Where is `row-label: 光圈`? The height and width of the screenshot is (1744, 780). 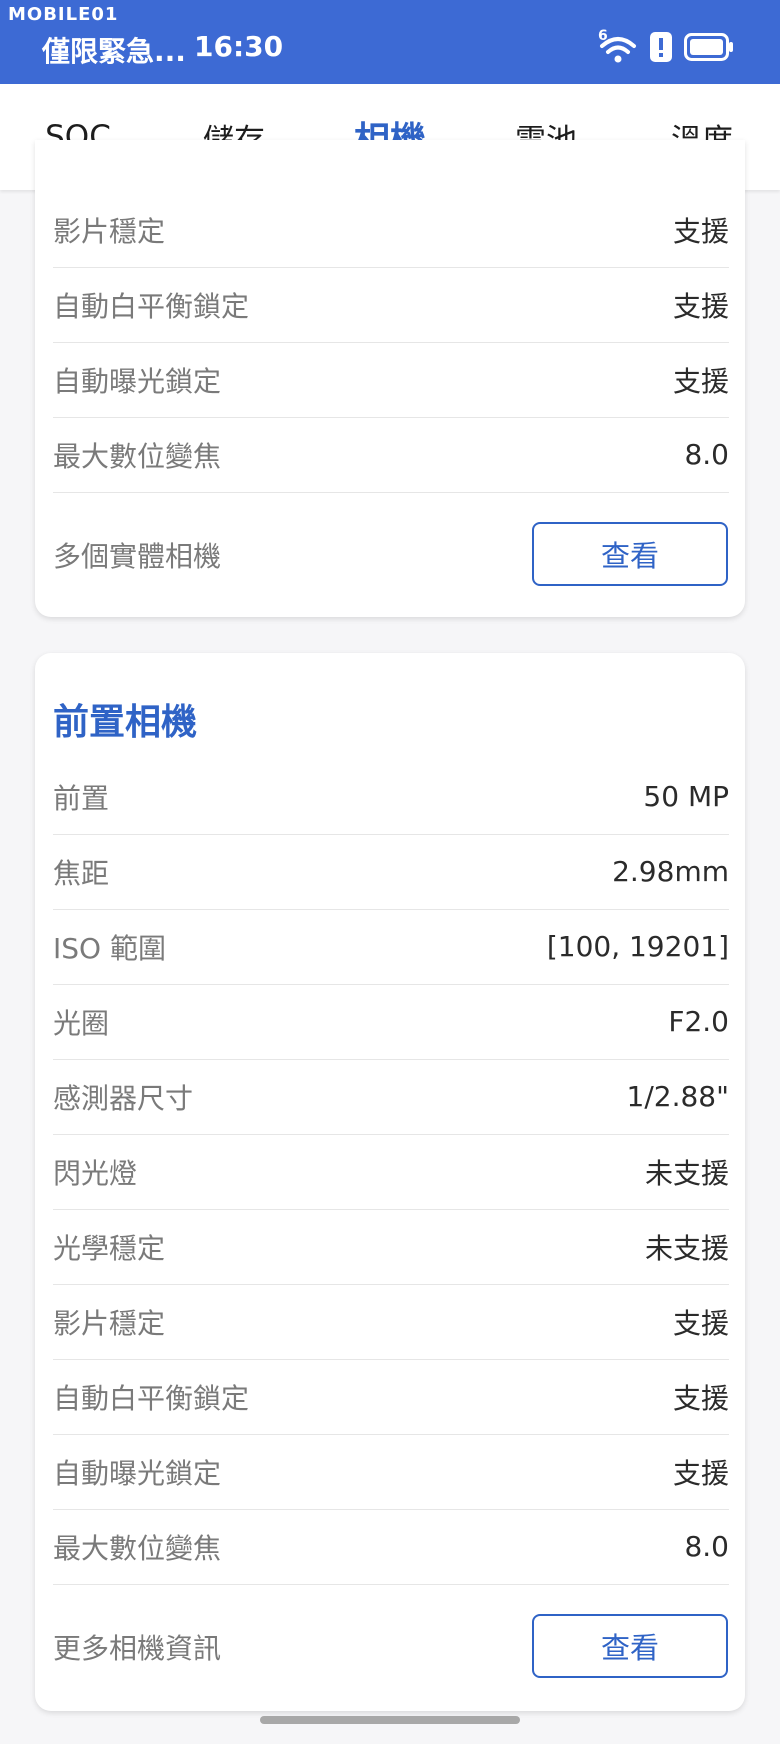
row-label: 光圈 is located at coordinates (81, 1023).